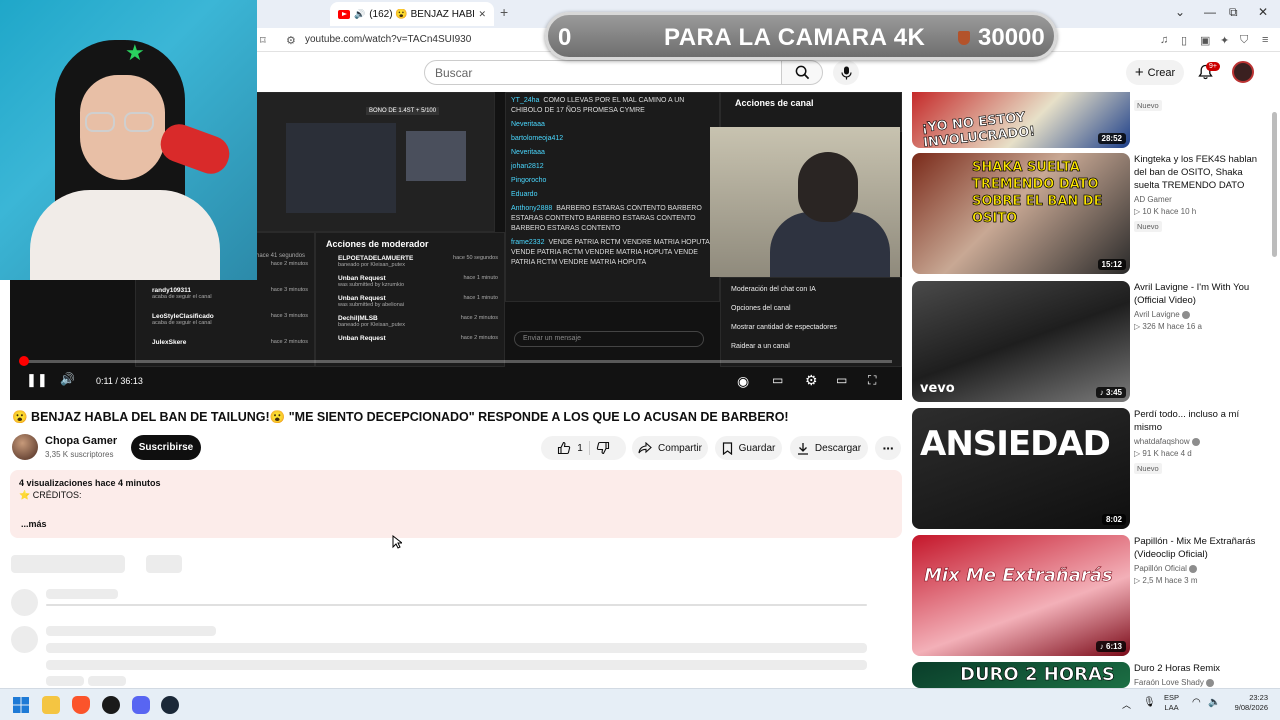 The height and width of the screenshot is (720, 1280). Describe the element at coordinates (888, 448) in the screenshot. I see `more-actions-button: ···` at that location.